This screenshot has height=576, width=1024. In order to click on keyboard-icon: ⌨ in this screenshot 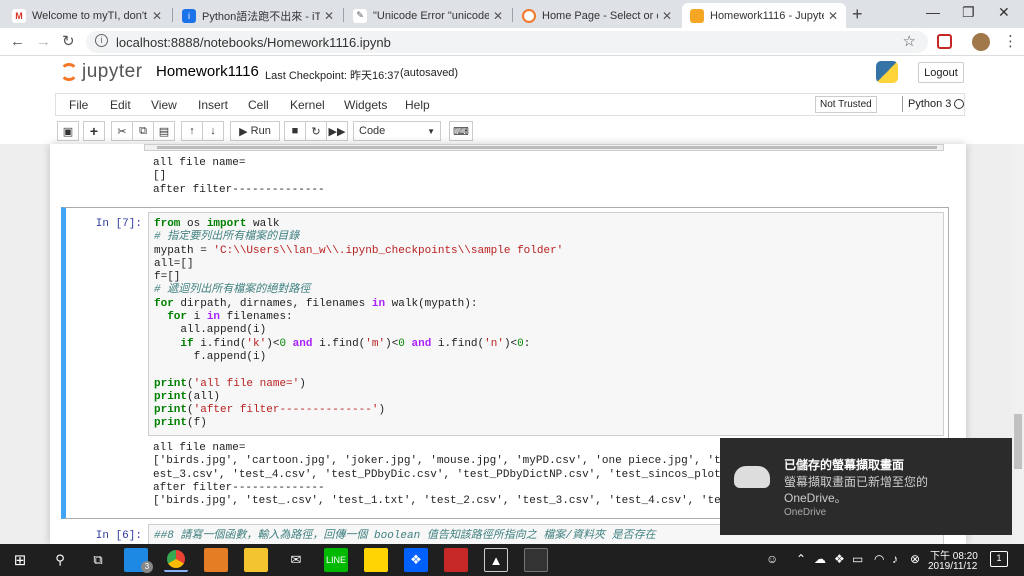, I will do `click(461, 131)`.